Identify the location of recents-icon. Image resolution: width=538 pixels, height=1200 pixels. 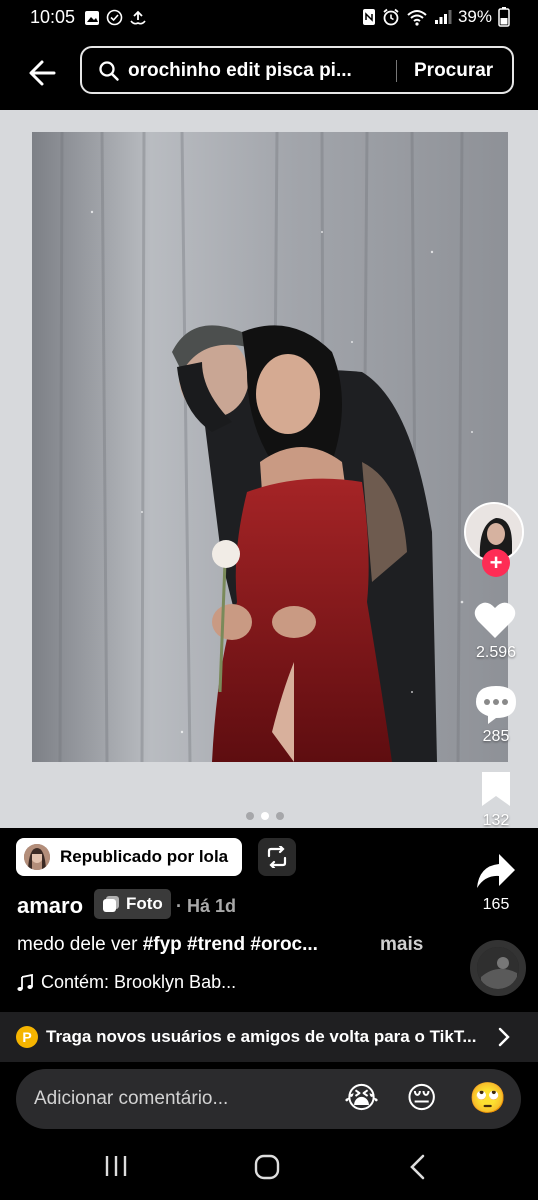
(116, 1166).